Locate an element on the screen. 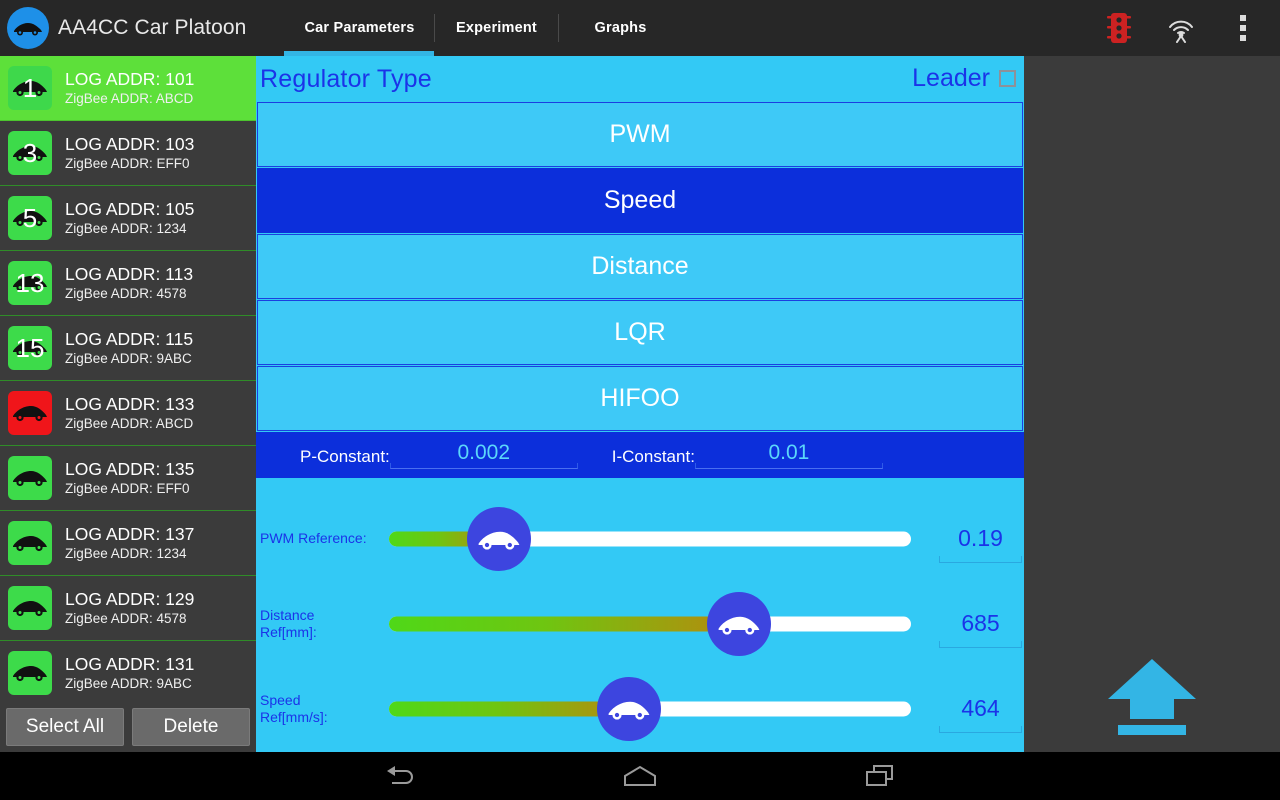 This screenshot has height=800, width=1280. car-list-item: 5 LOG ADDR: 105 ZigBee ADDR: 1234 is located at coordinates (128, 218).